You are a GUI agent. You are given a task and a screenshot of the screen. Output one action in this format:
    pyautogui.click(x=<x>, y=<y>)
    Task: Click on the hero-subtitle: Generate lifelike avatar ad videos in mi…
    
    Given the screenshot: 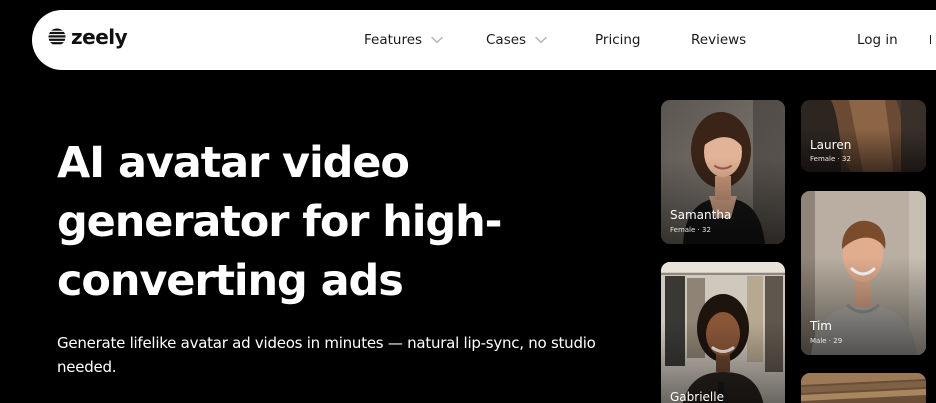 What is the action you would take?
    pyautogui.click(x=326, y=355)
    